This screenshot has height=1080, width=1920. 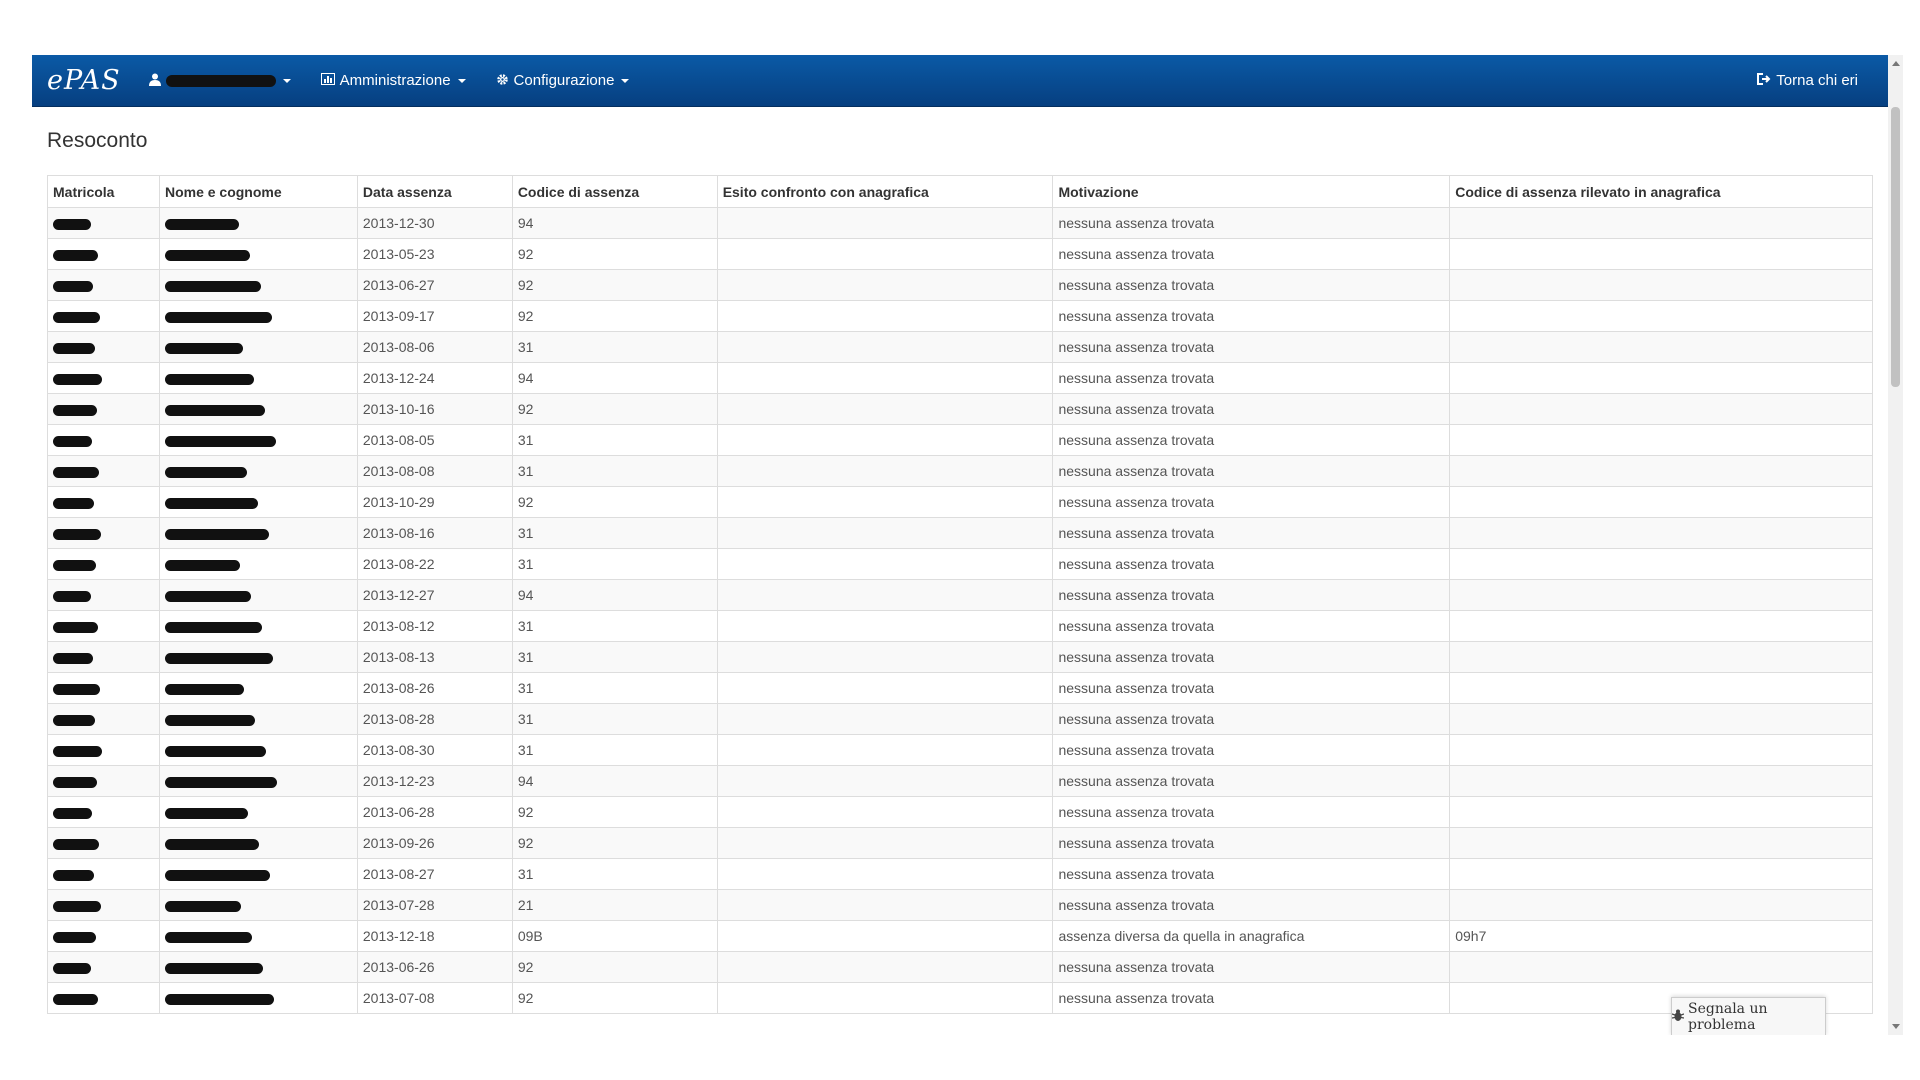 What do you see at coordinates (1748, 1016) in the screenshot?
I see `report-problem-button: Segnala un problema` at bounding box center [1748, 1016].